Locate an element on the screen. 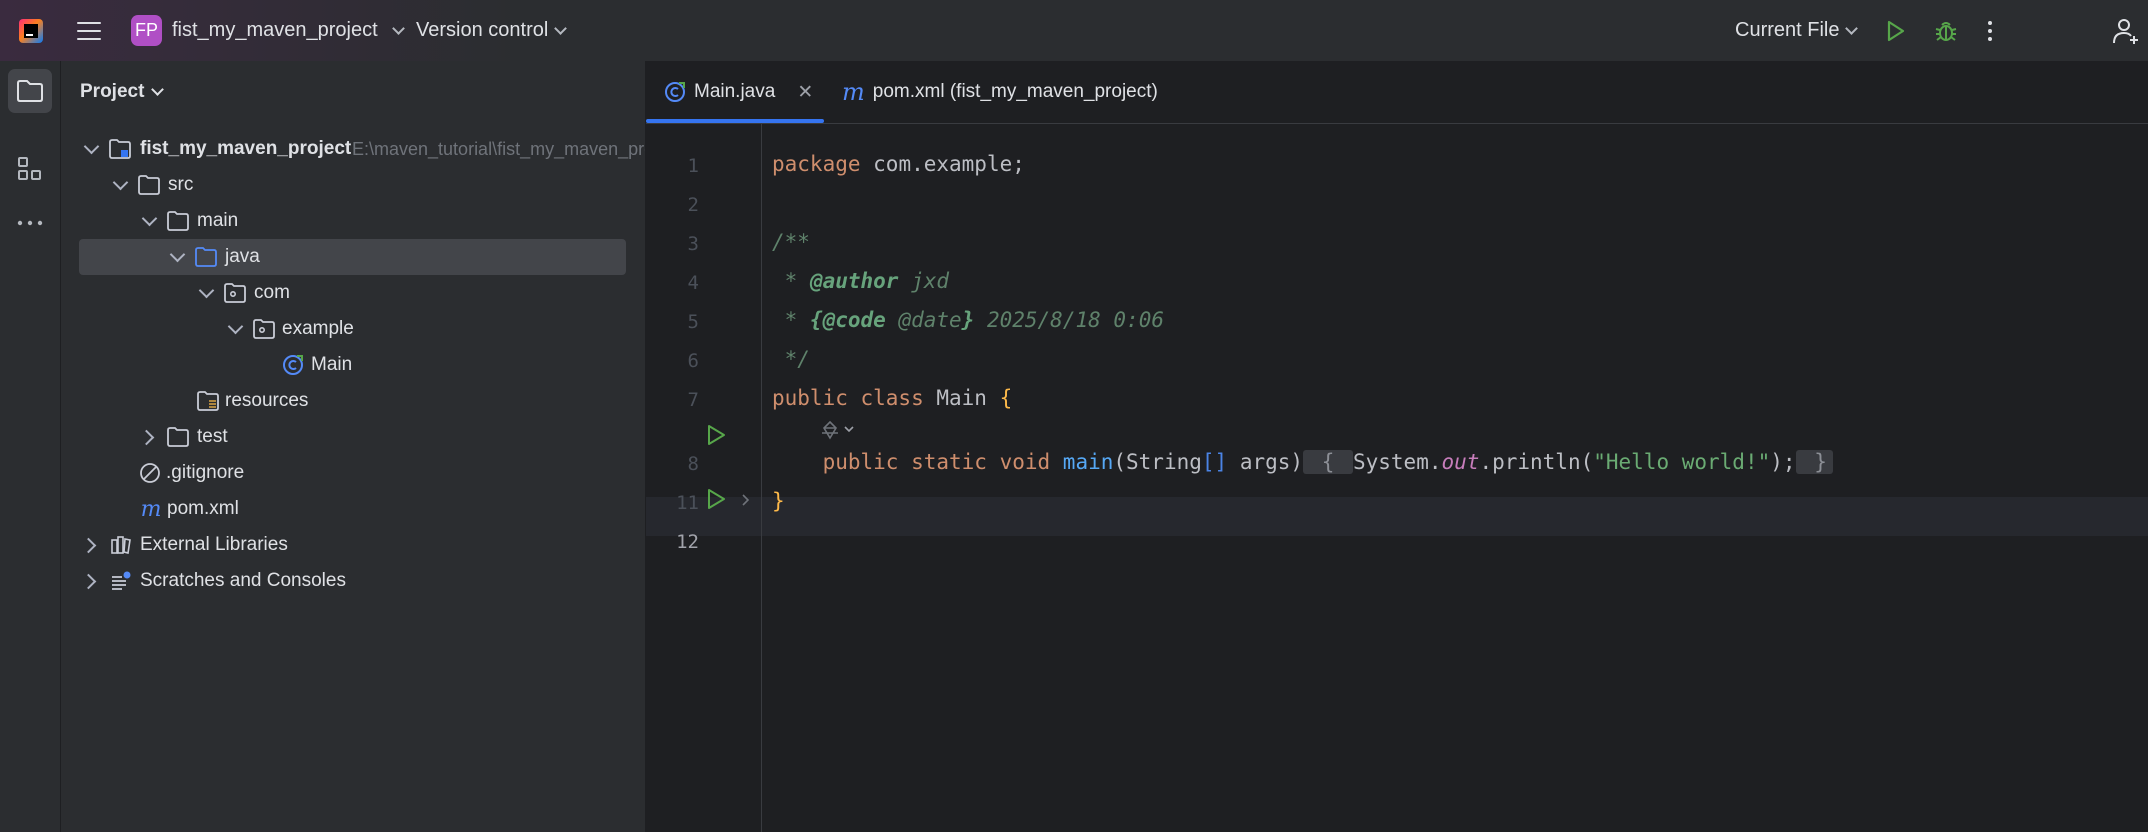 The height and width of the screenshot is (832, 2148). tree-label: resources is located at coordinates (267, 400).